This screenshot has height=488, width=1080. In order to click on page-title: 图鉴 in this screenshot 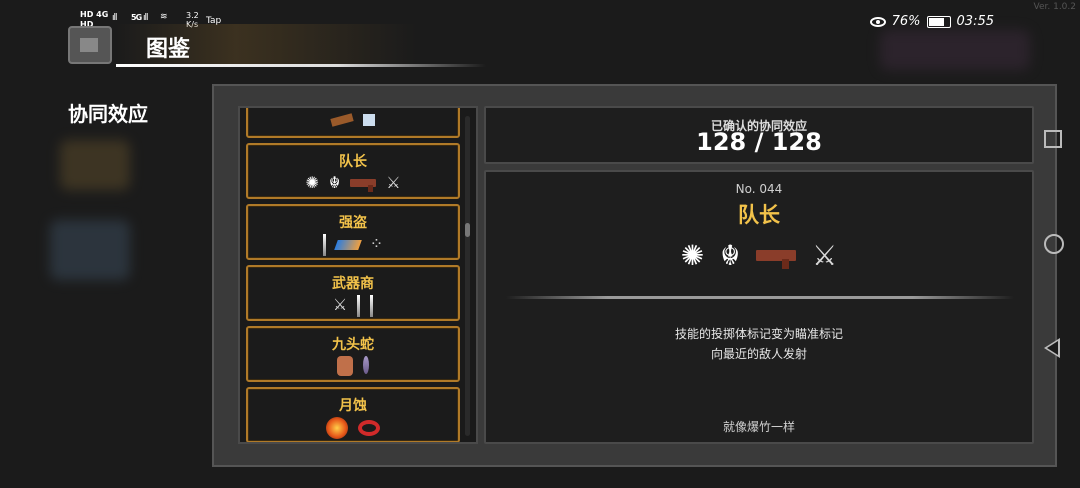, I will do `click(168, 49)`.